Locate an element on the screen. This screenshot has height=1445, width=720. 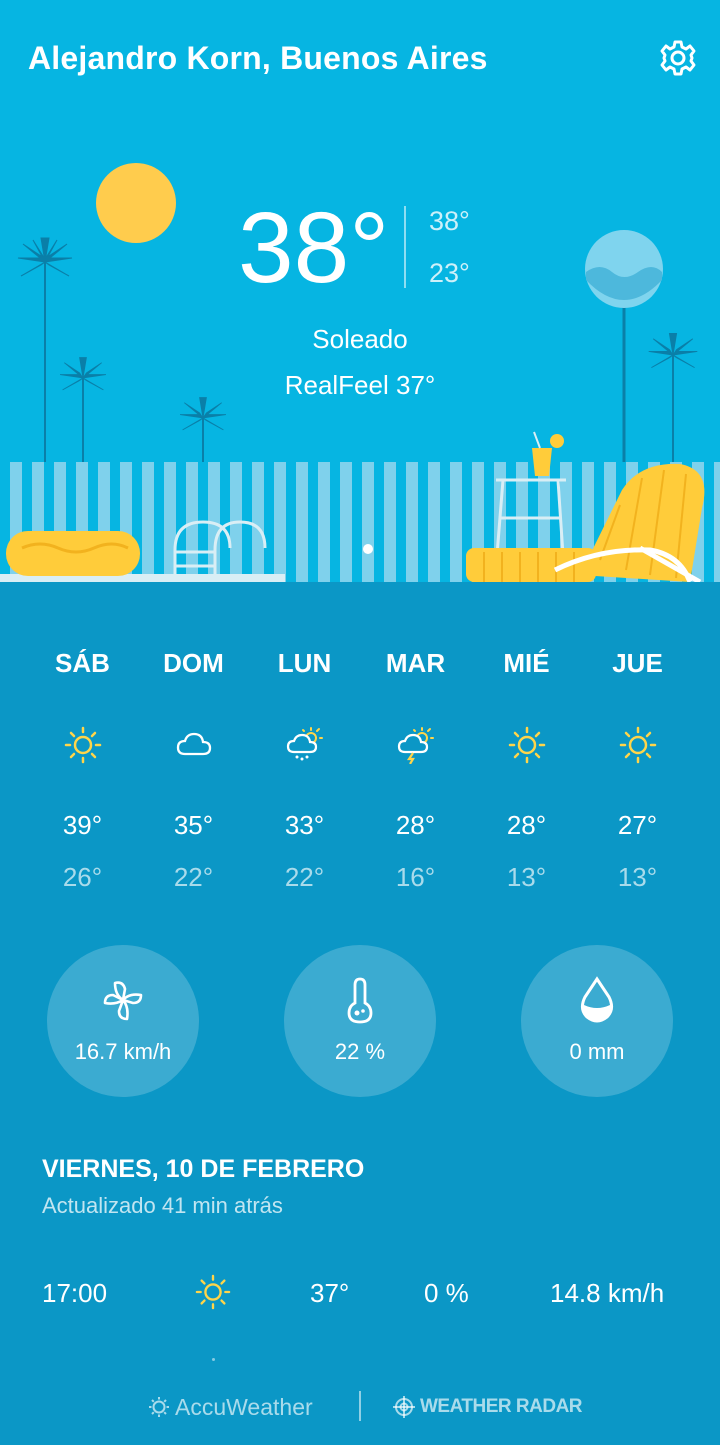
forecast-day-label: LUN is located at coordinates (304, 663).